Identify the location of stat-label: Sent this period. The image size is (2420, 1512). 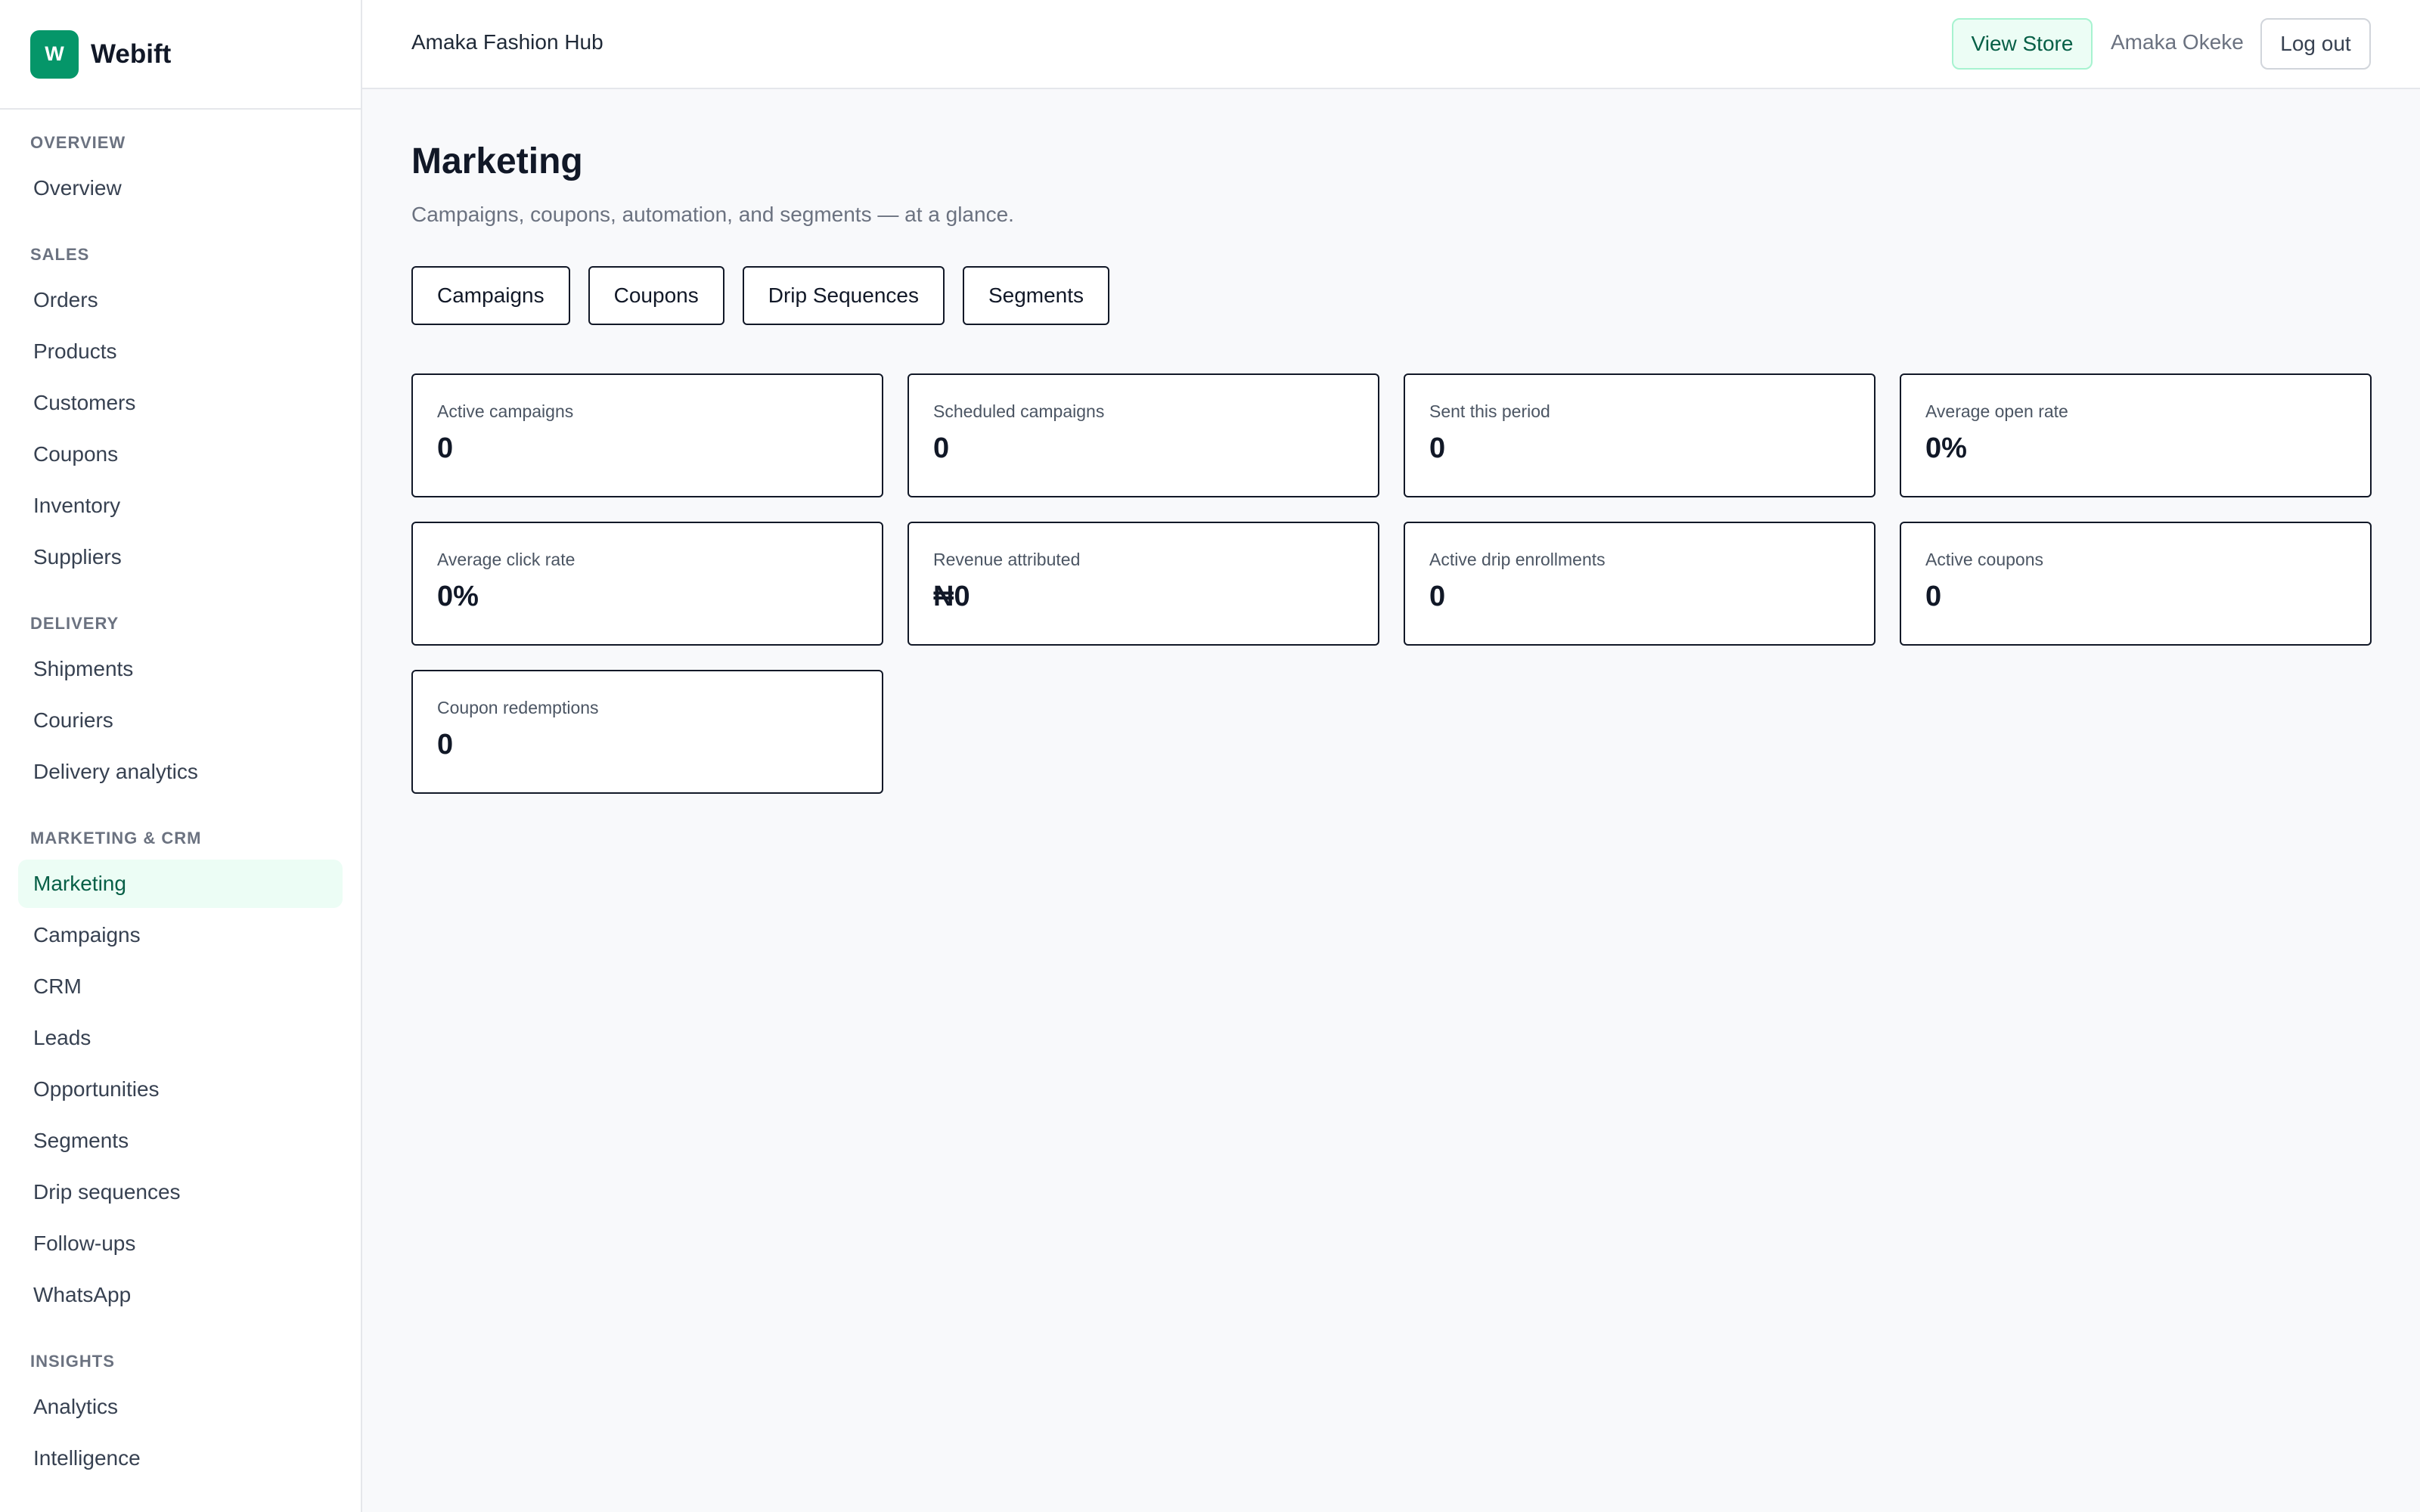
(1489, 411).